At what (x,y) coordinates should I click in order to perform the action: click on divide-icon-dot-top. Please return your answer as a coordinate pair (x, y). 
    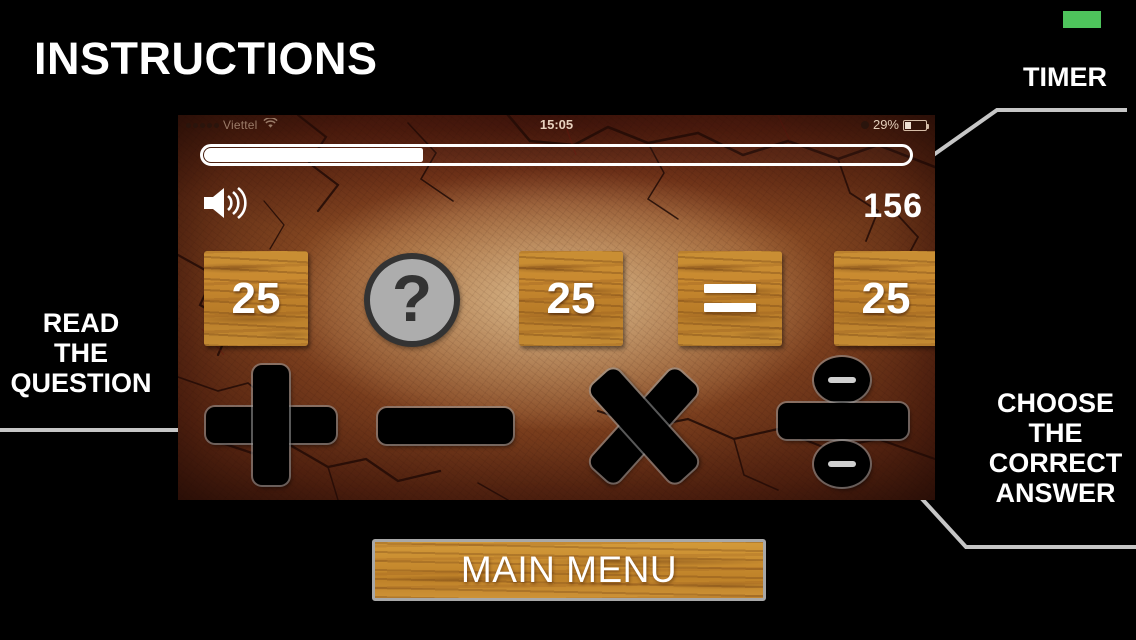
    Looking at the image, I should click on (842, 380).